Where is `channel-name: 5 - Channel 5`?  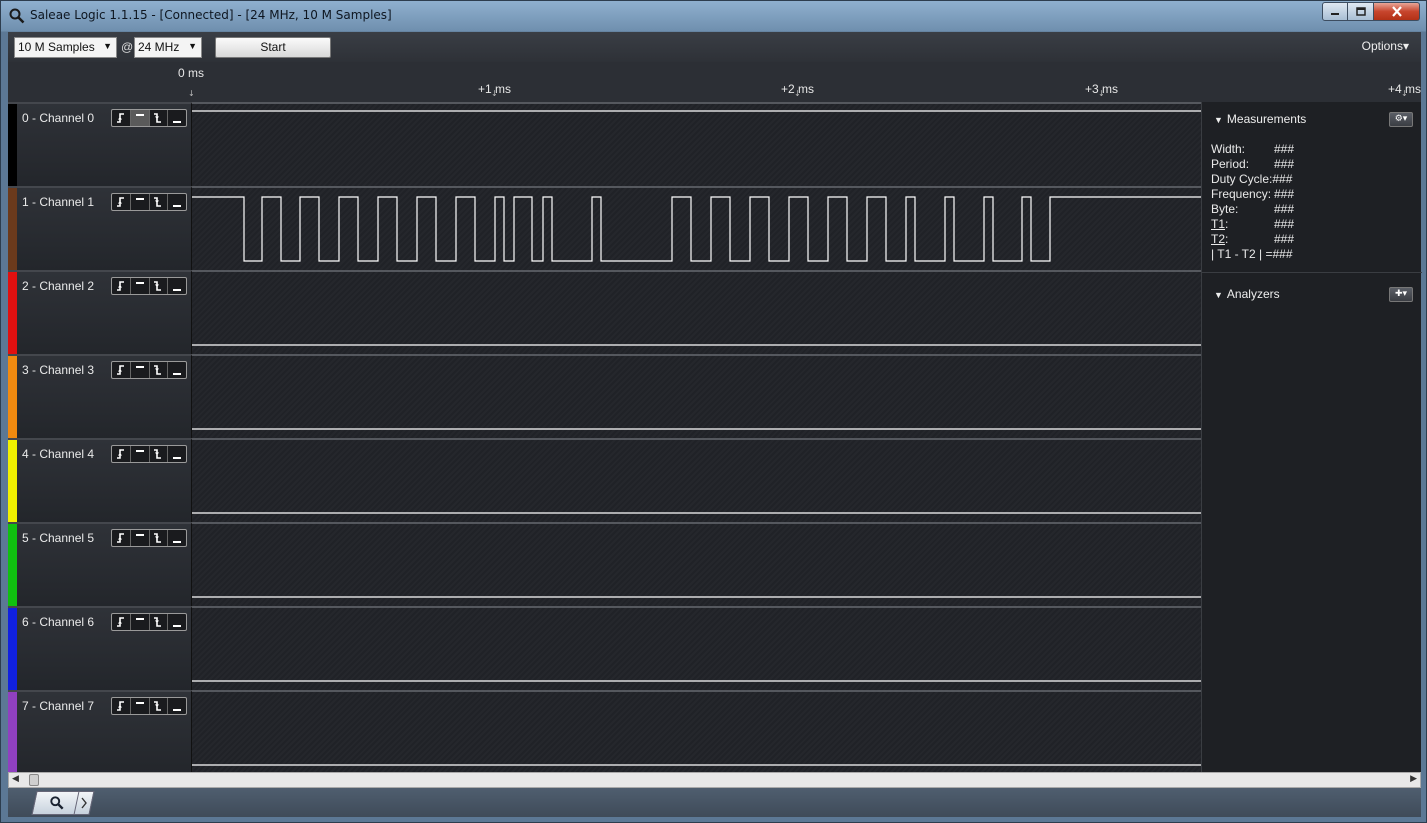
channel-name: 5 - Channel 5 is located at coordinates (58, 538).